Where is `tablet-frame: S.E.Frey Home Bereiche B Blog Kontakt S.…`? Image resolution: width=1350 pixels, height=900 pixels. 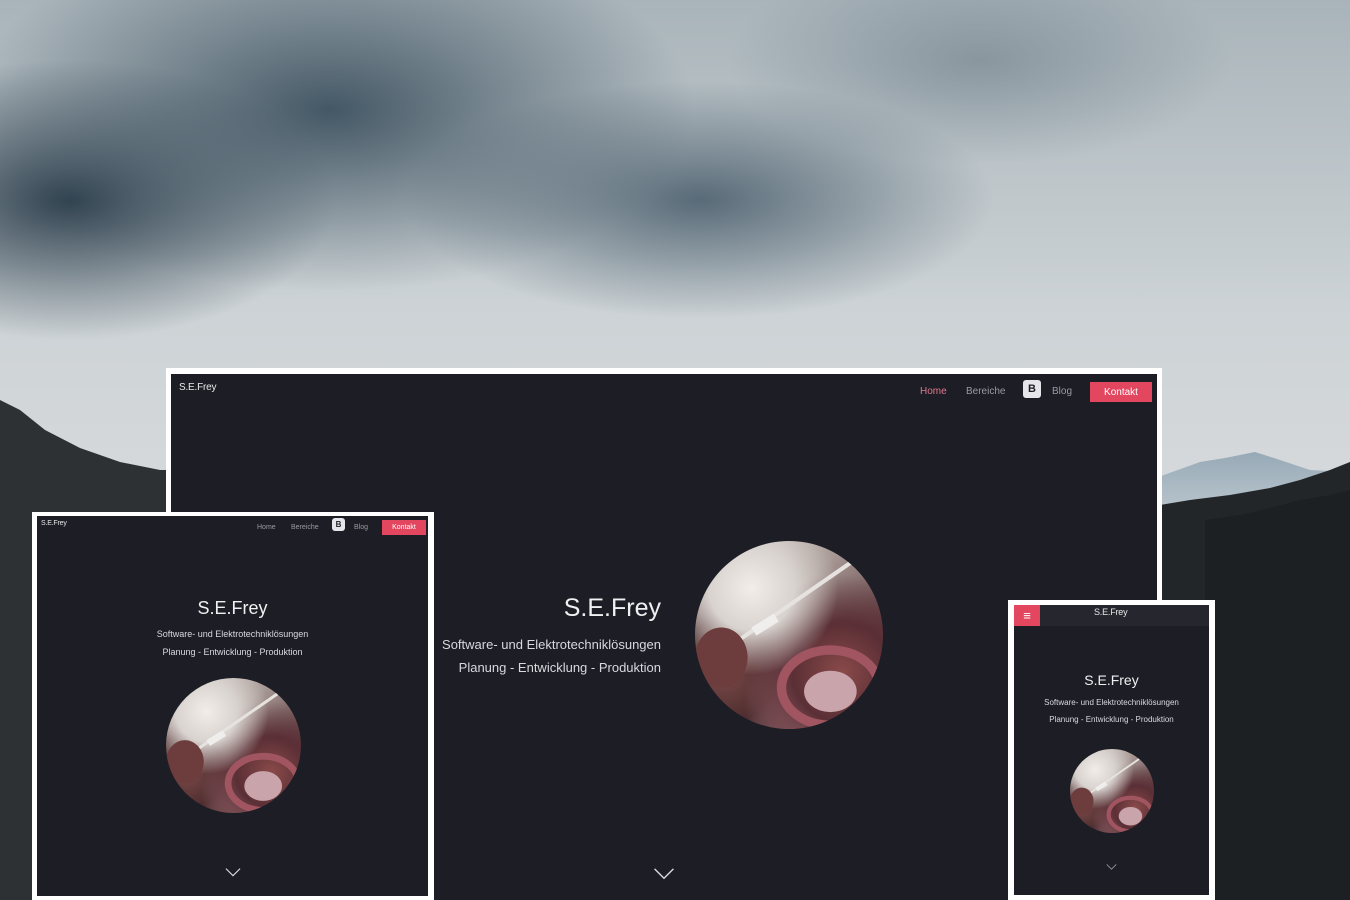 tablet-frame: S.E.Frey Home Bereiche B Blog Kontakt S.… is located at coordinates (233, 706).